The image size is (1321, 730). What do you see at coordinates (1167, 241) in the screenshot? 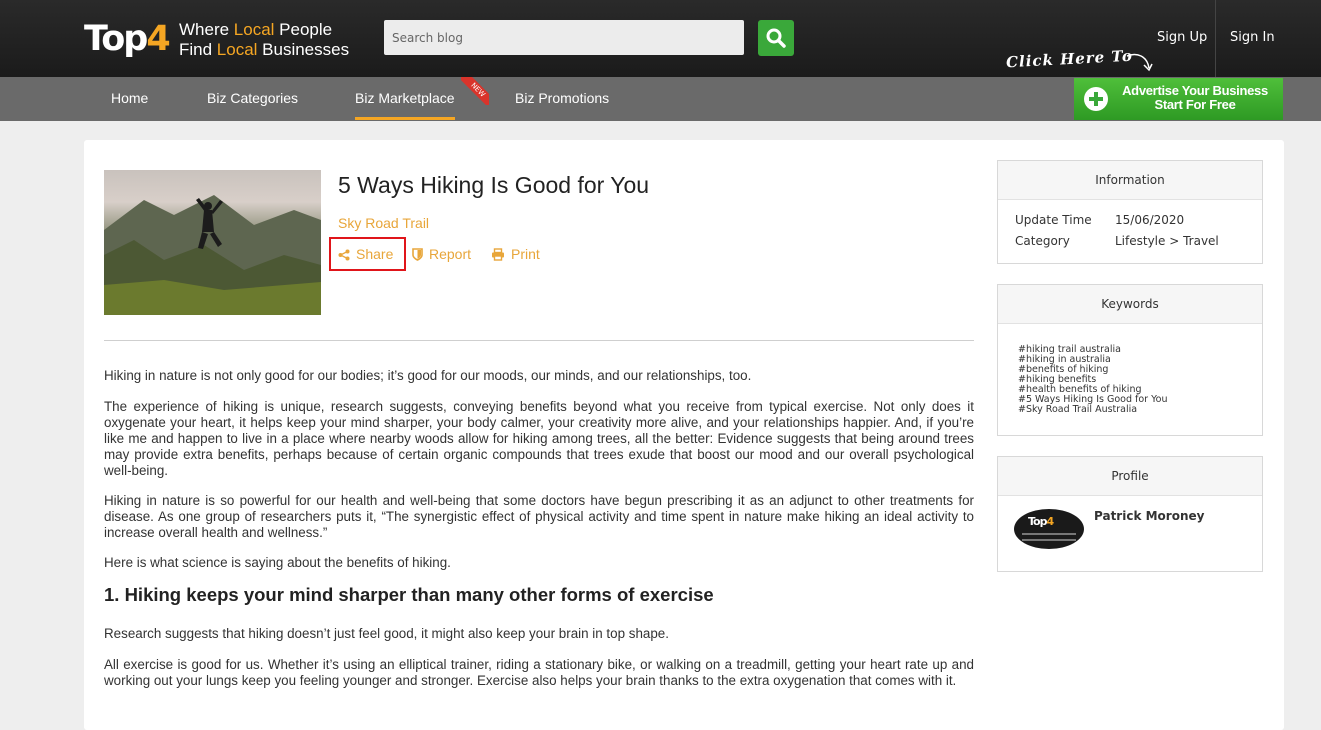
I see `category-value: Lifestyle > Travel` at bounding box center [1167, 241].